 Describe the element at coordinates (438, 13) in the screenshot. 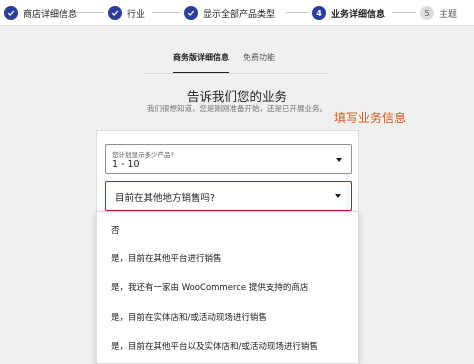

I see `step-theme: 5 主题` at that location.